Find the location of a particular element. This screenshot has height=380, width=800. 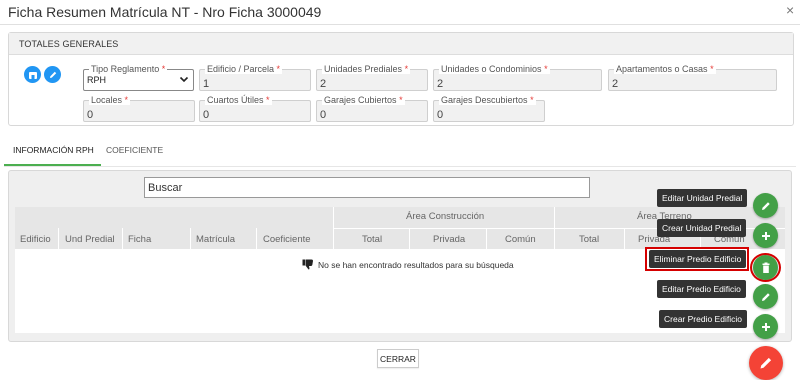

tooltip-crear-unidad: Crear Unidad Predial is located at coordinates (702, 228).